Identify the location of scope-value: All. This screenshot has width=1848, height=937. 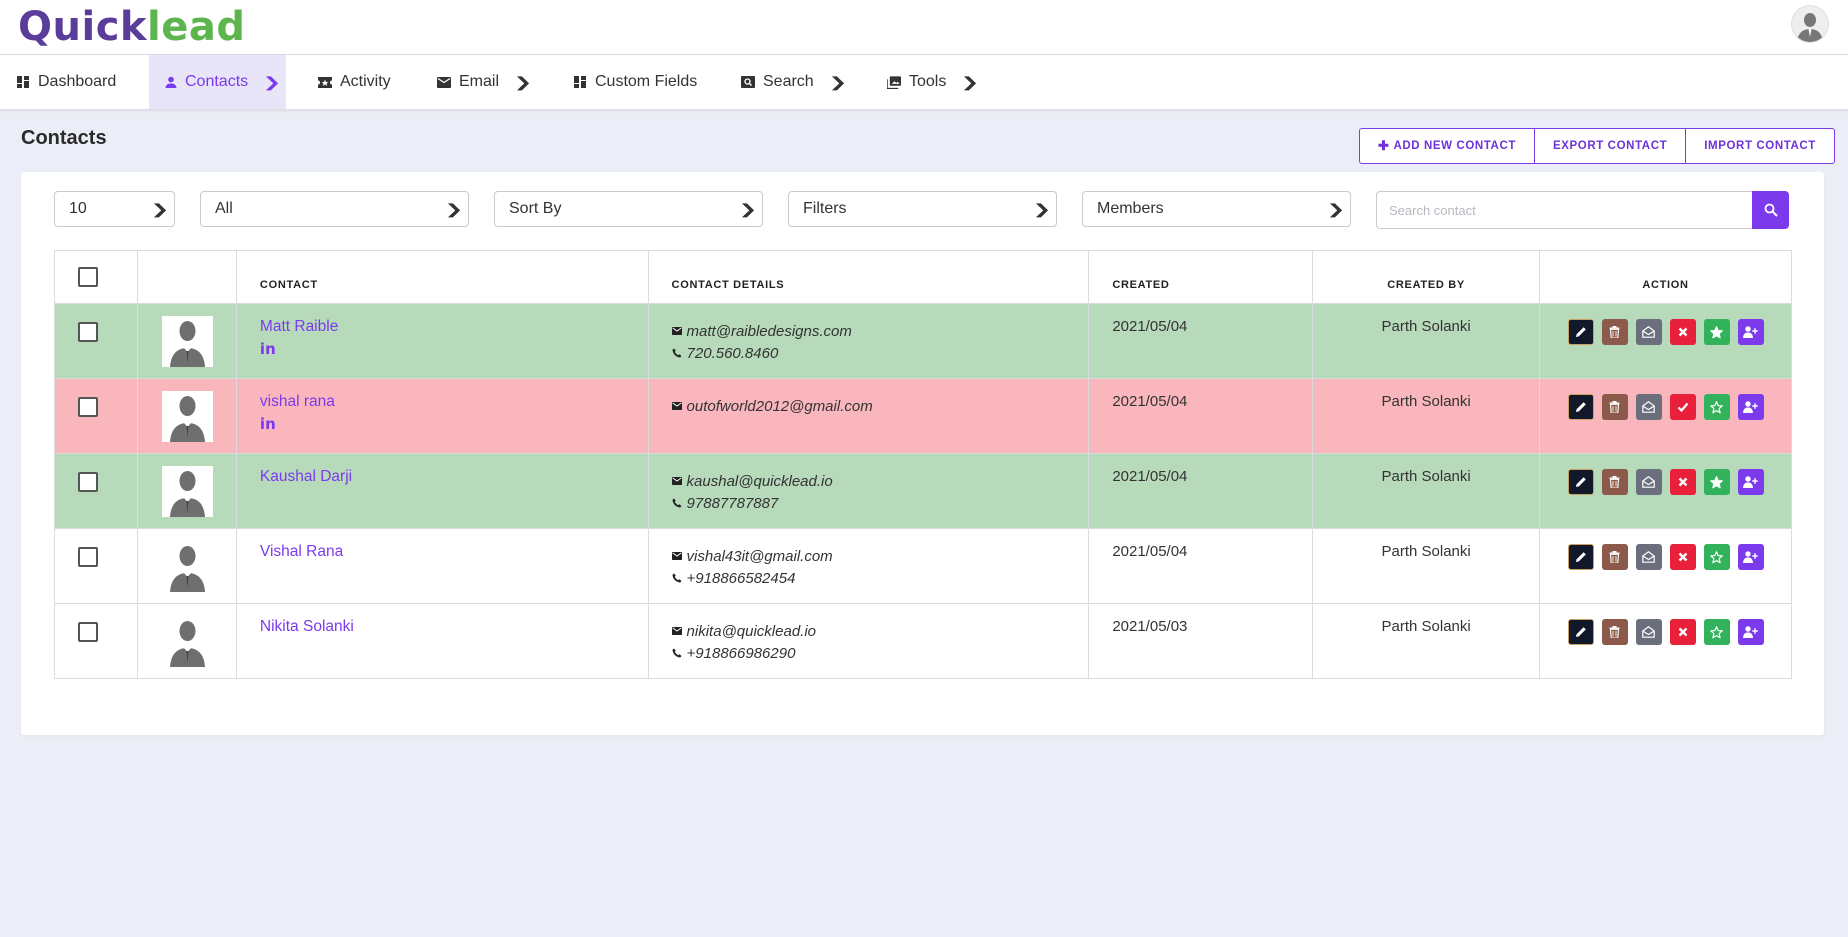
(224, 208).